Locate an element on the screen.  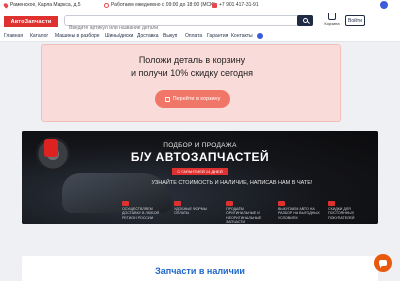
truck-icon is located at coordinates (125, 203).